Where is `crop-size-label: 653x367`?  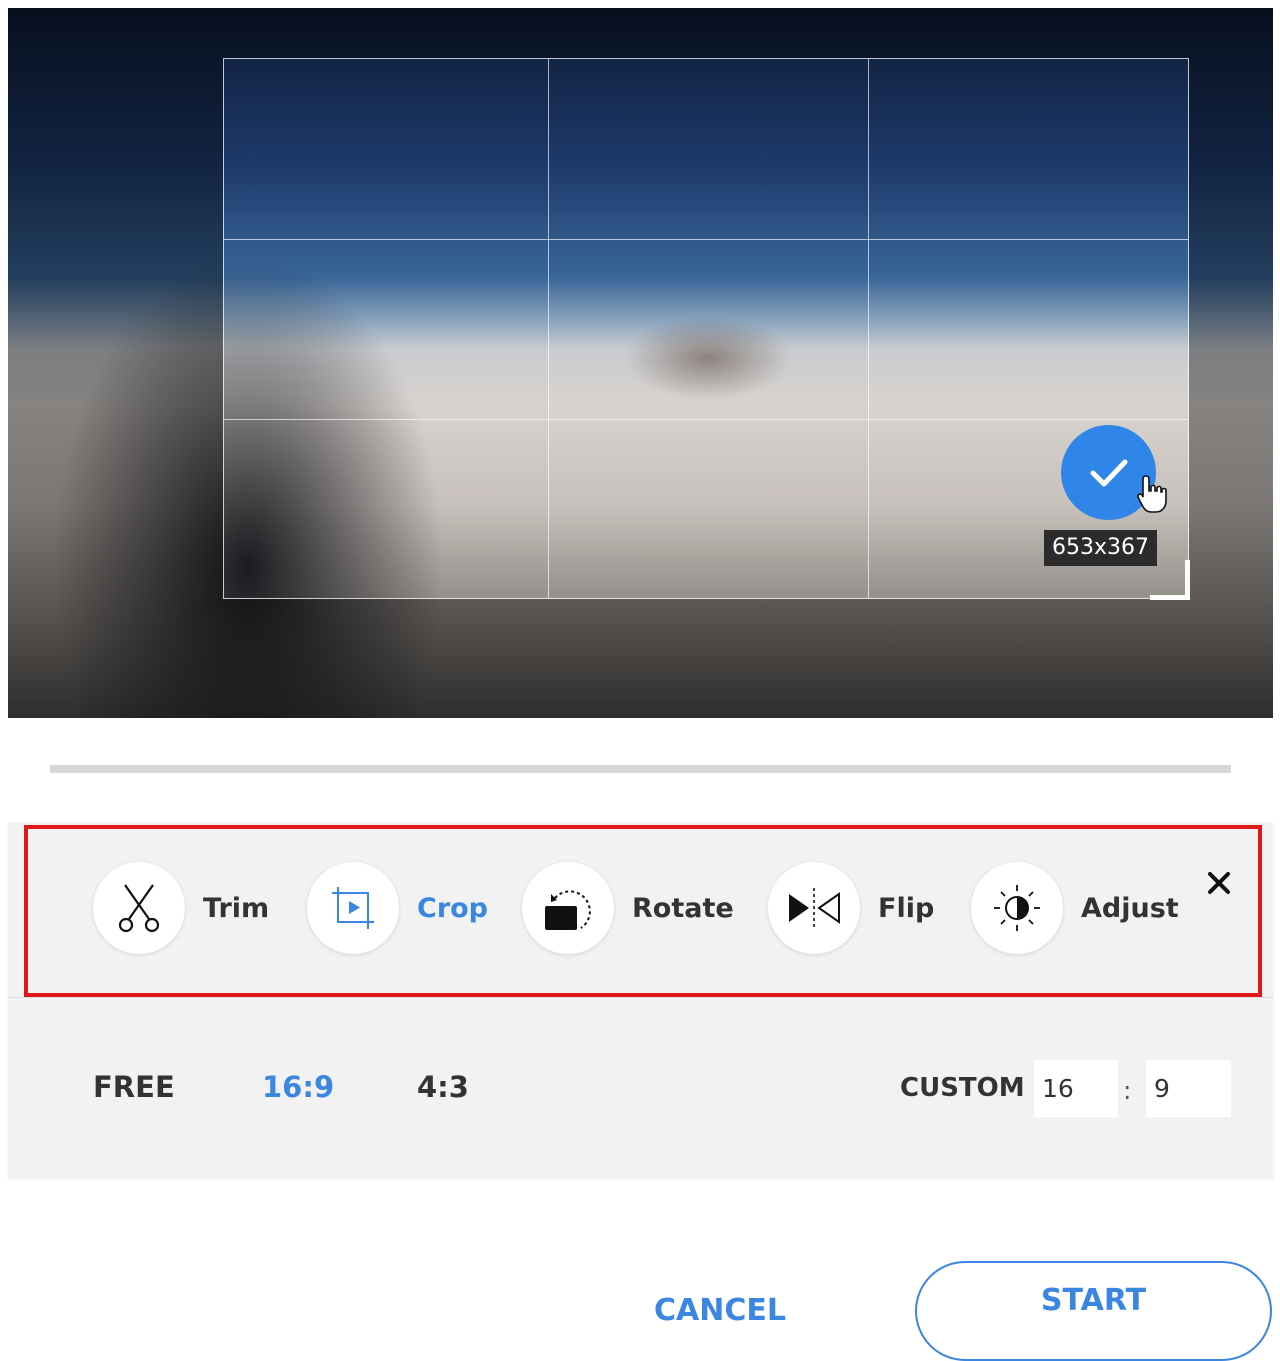 crop-size-label: 653x367 is located at coordinates (1101, 548).